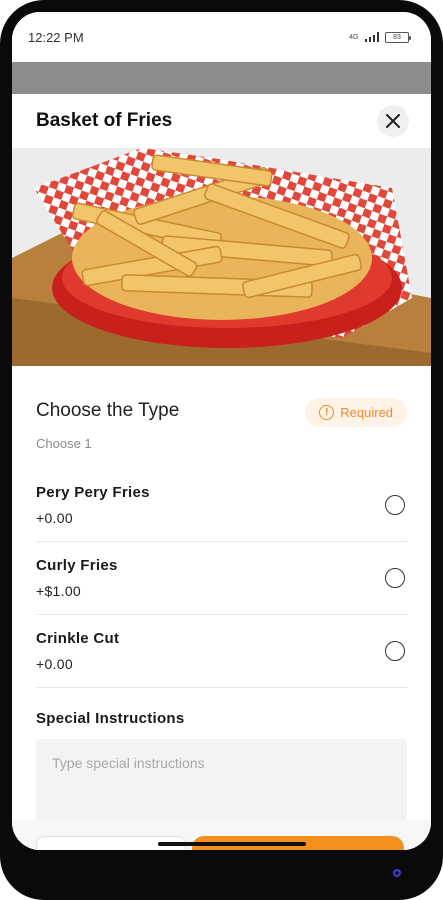 The image size is (443, 900). What do you see at coordinates (77, 565) in the screenshot?
I see `option-name: Curly Fries` at bounding box center [77, 565].